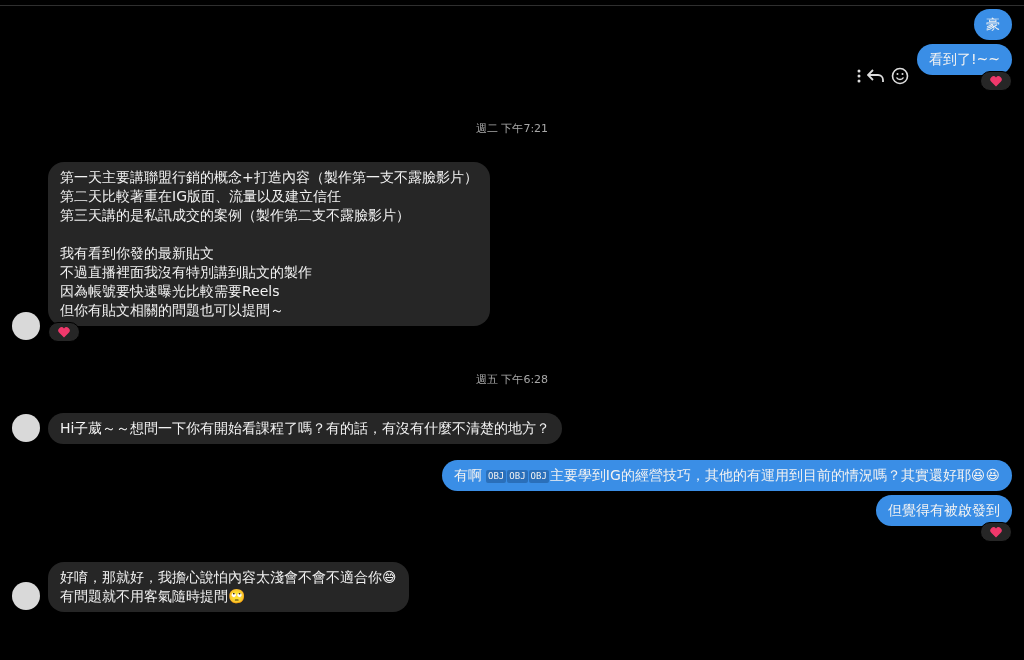 This screenshot has width=1024, height=660. Describe the element at coordinates (944, 510) in the screenshot. I see `message-bubble: 但覺得有被啟發到` at that location.